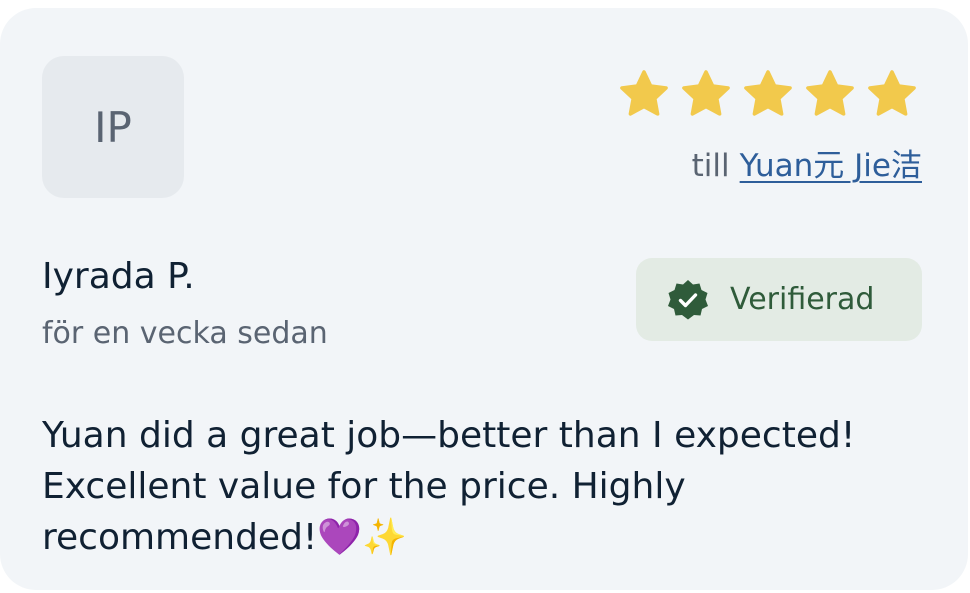  Describe the element at coordinates (118, 276) in the screenshot. I see `reviewer-name: Iyrada P.` at that location.